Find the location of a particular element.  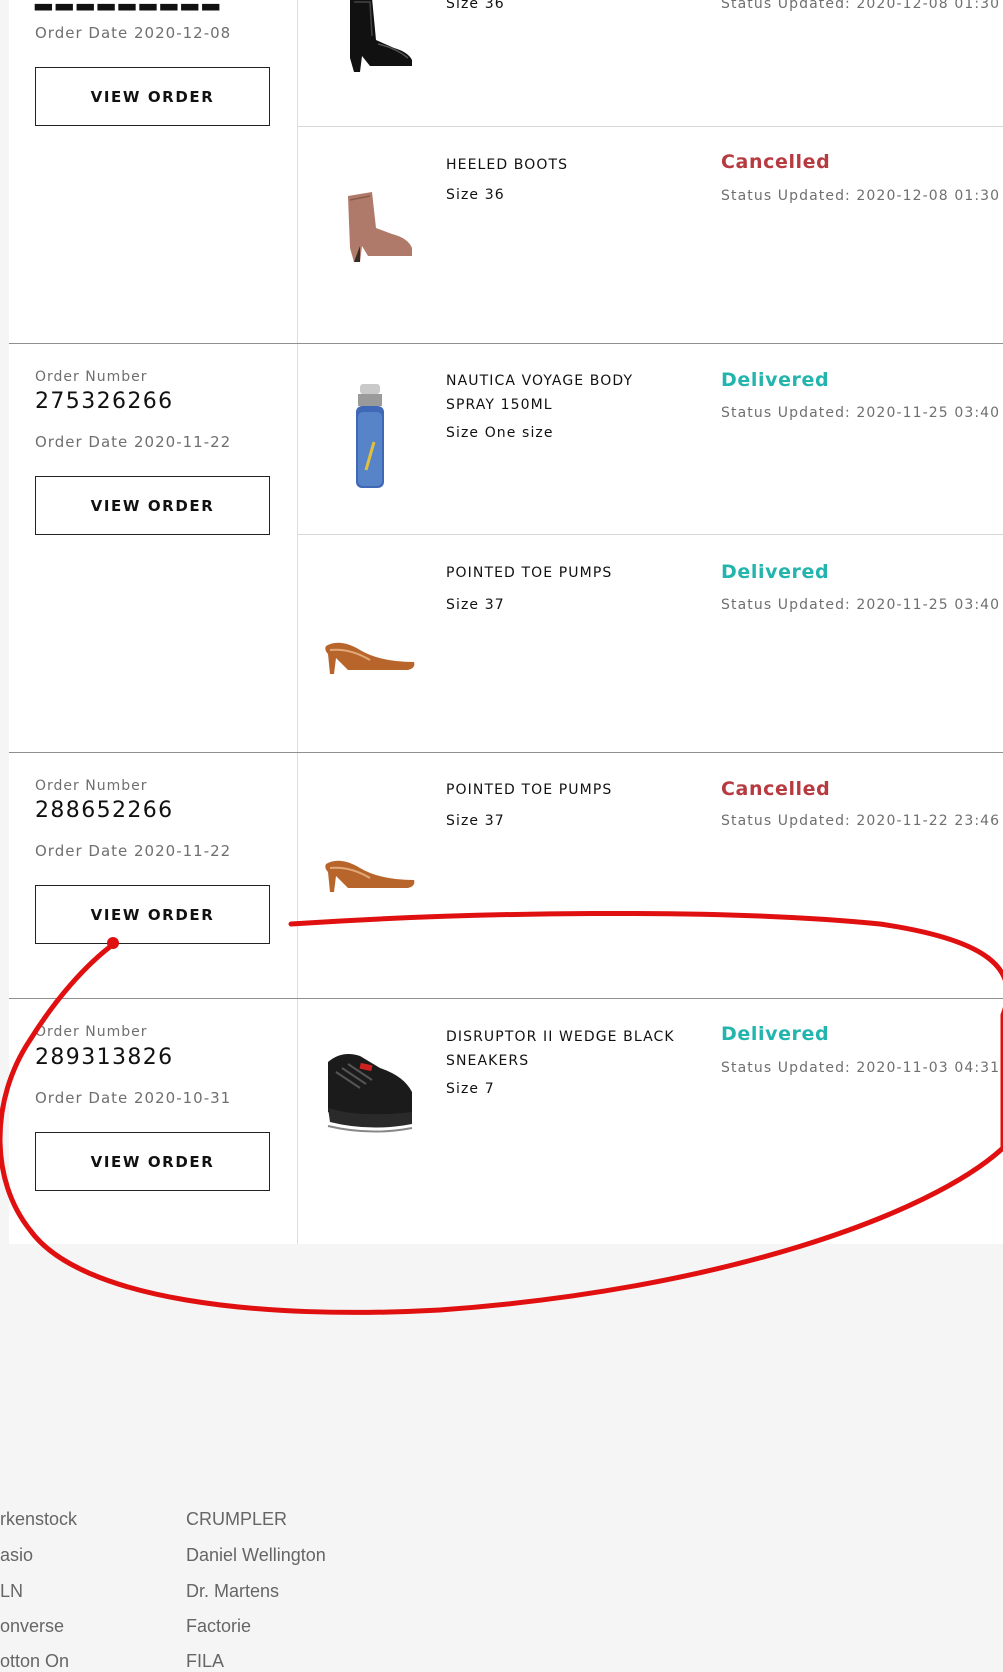

footer-brand-link: Daniel Wellington is located at coordinates (256, 1555).